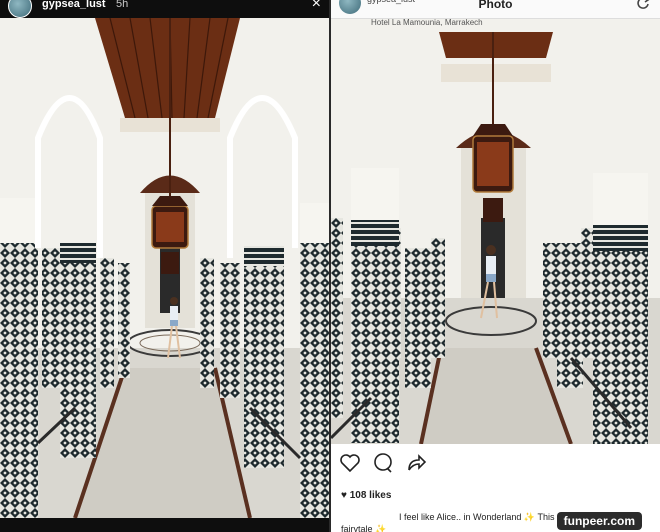 This screenshot has width=660, height=532. Describe the element at coordinates (495, 465) in the screenshot. I see `post-actions` at that location.